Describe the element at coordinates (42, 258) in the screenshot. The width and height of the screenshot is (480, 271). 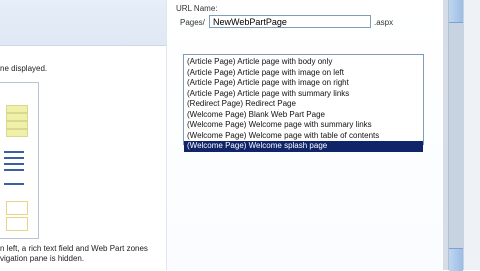
I see `layout-description-line: vigation pane is hidden.` at that location.